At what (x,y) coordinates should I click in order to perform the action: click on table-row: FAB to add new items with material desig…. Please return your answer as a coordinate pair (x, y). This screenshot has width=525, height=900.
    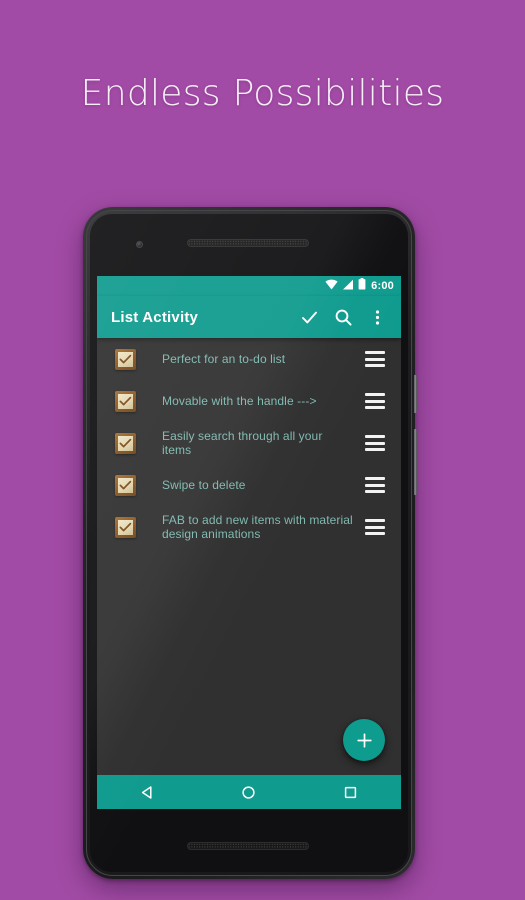
    Looking at the image, I should click on (249, 527).